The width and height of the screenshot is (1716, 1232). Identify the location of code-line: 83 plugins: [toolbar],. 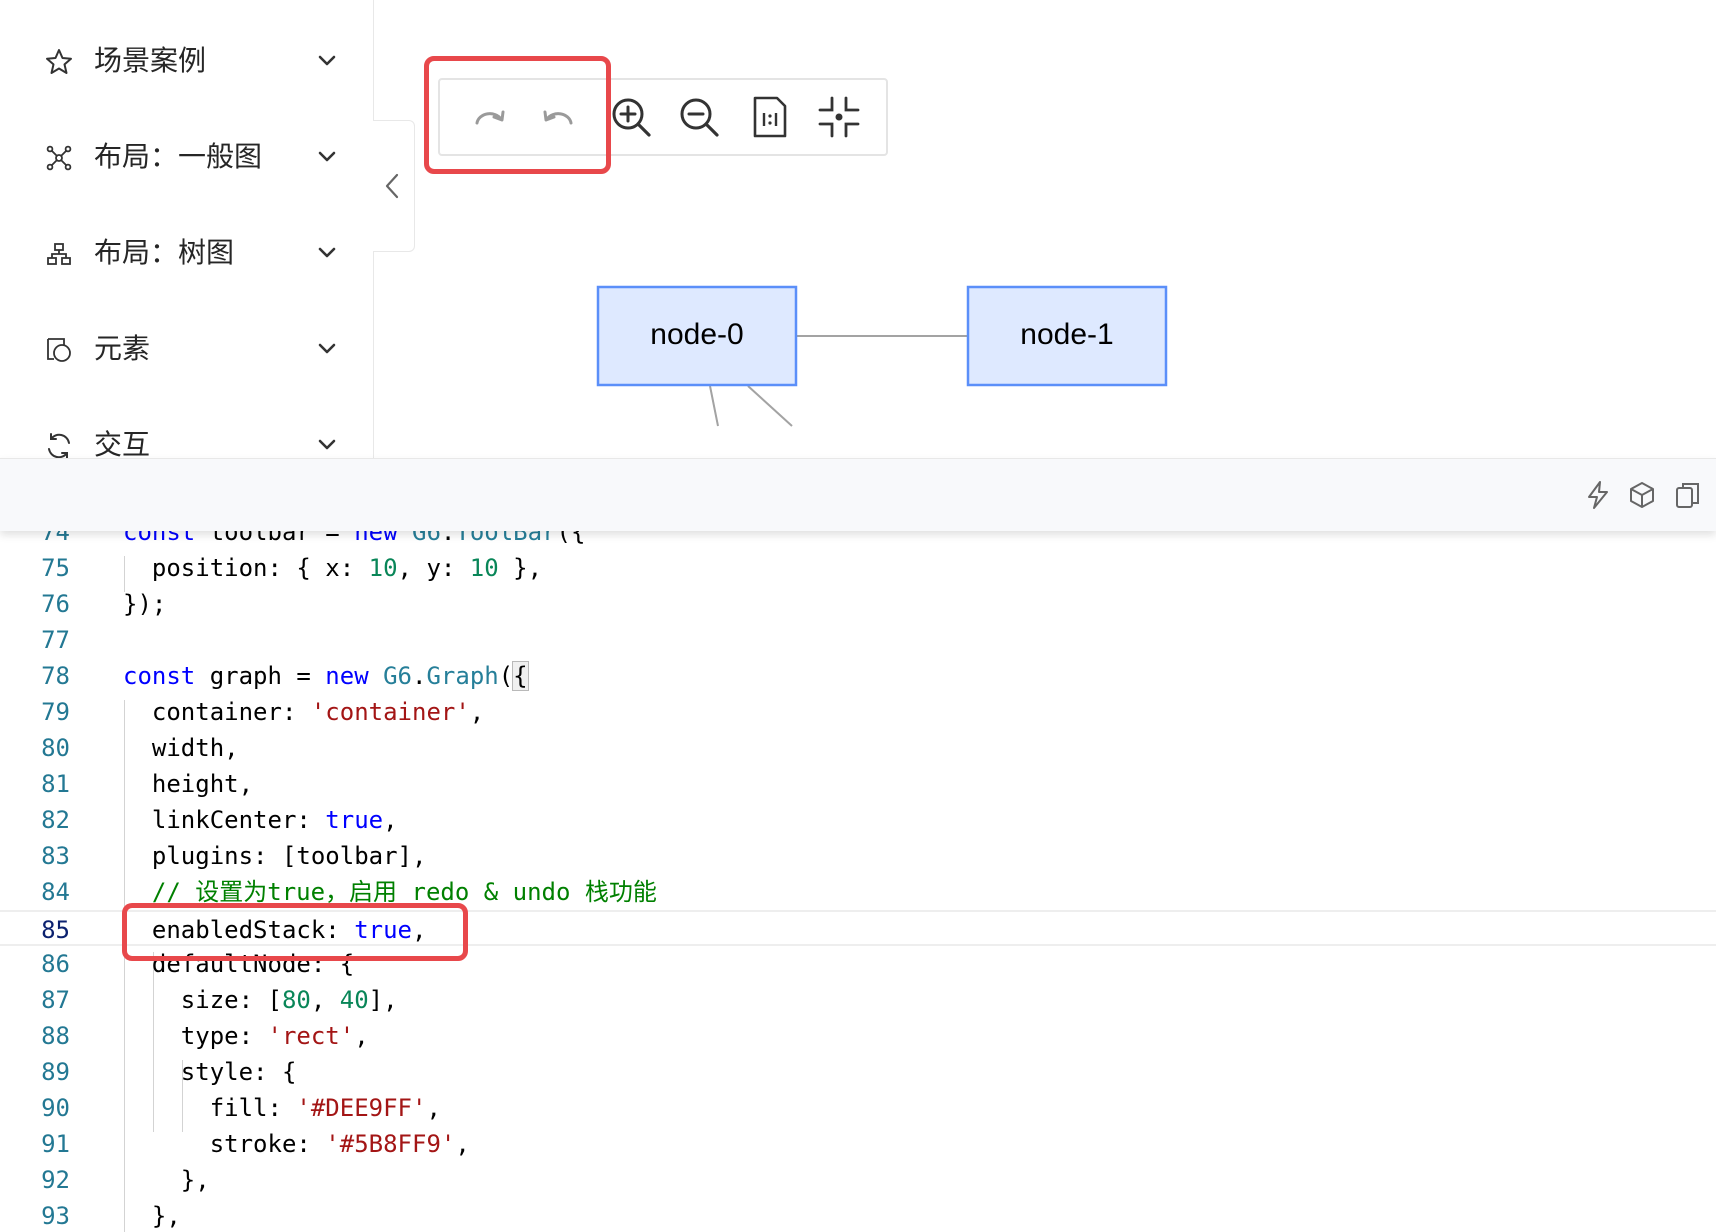
(858, 856).